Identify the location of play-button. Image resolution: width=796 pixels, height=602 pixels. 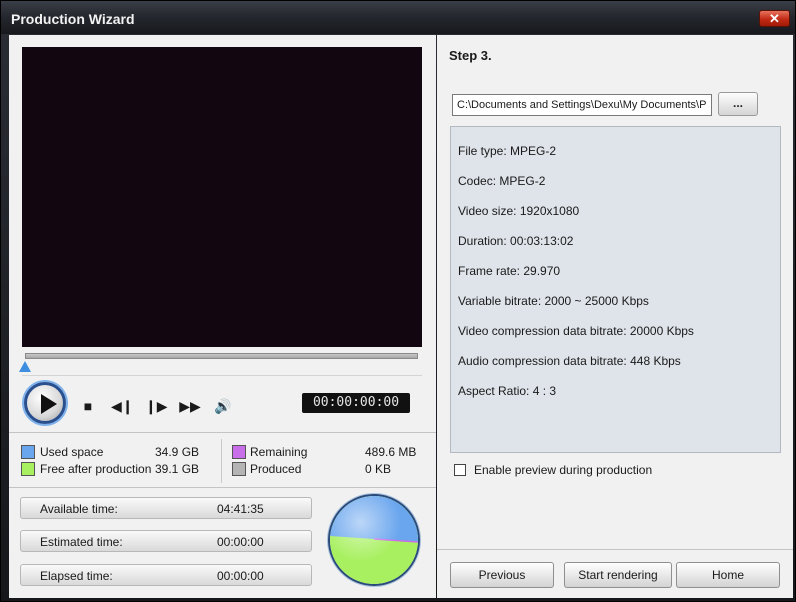
(45, 403).